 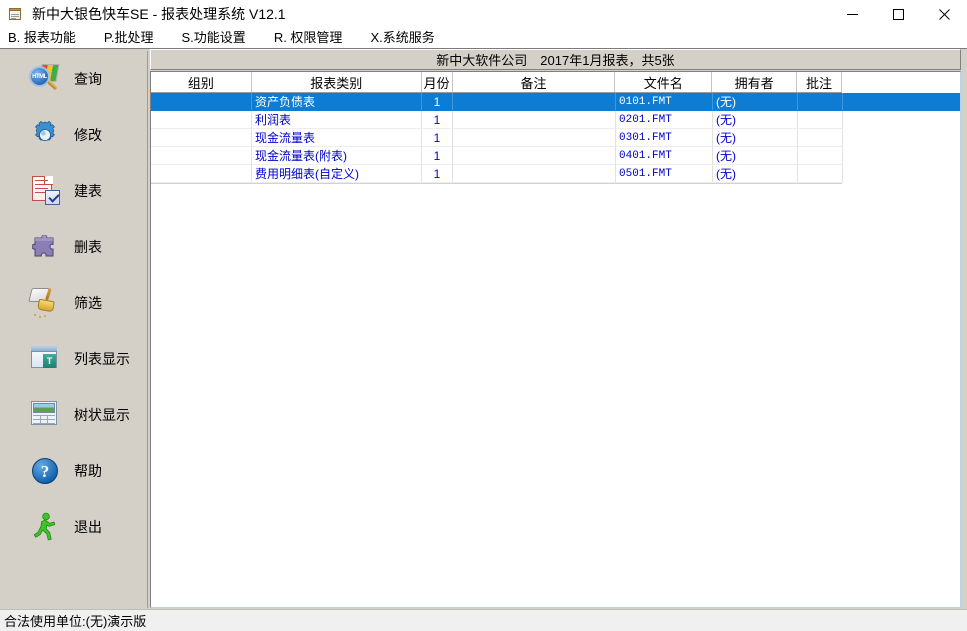 I want to click on sidebar-item-query: HTML 查询, so click(x=74, y=79).